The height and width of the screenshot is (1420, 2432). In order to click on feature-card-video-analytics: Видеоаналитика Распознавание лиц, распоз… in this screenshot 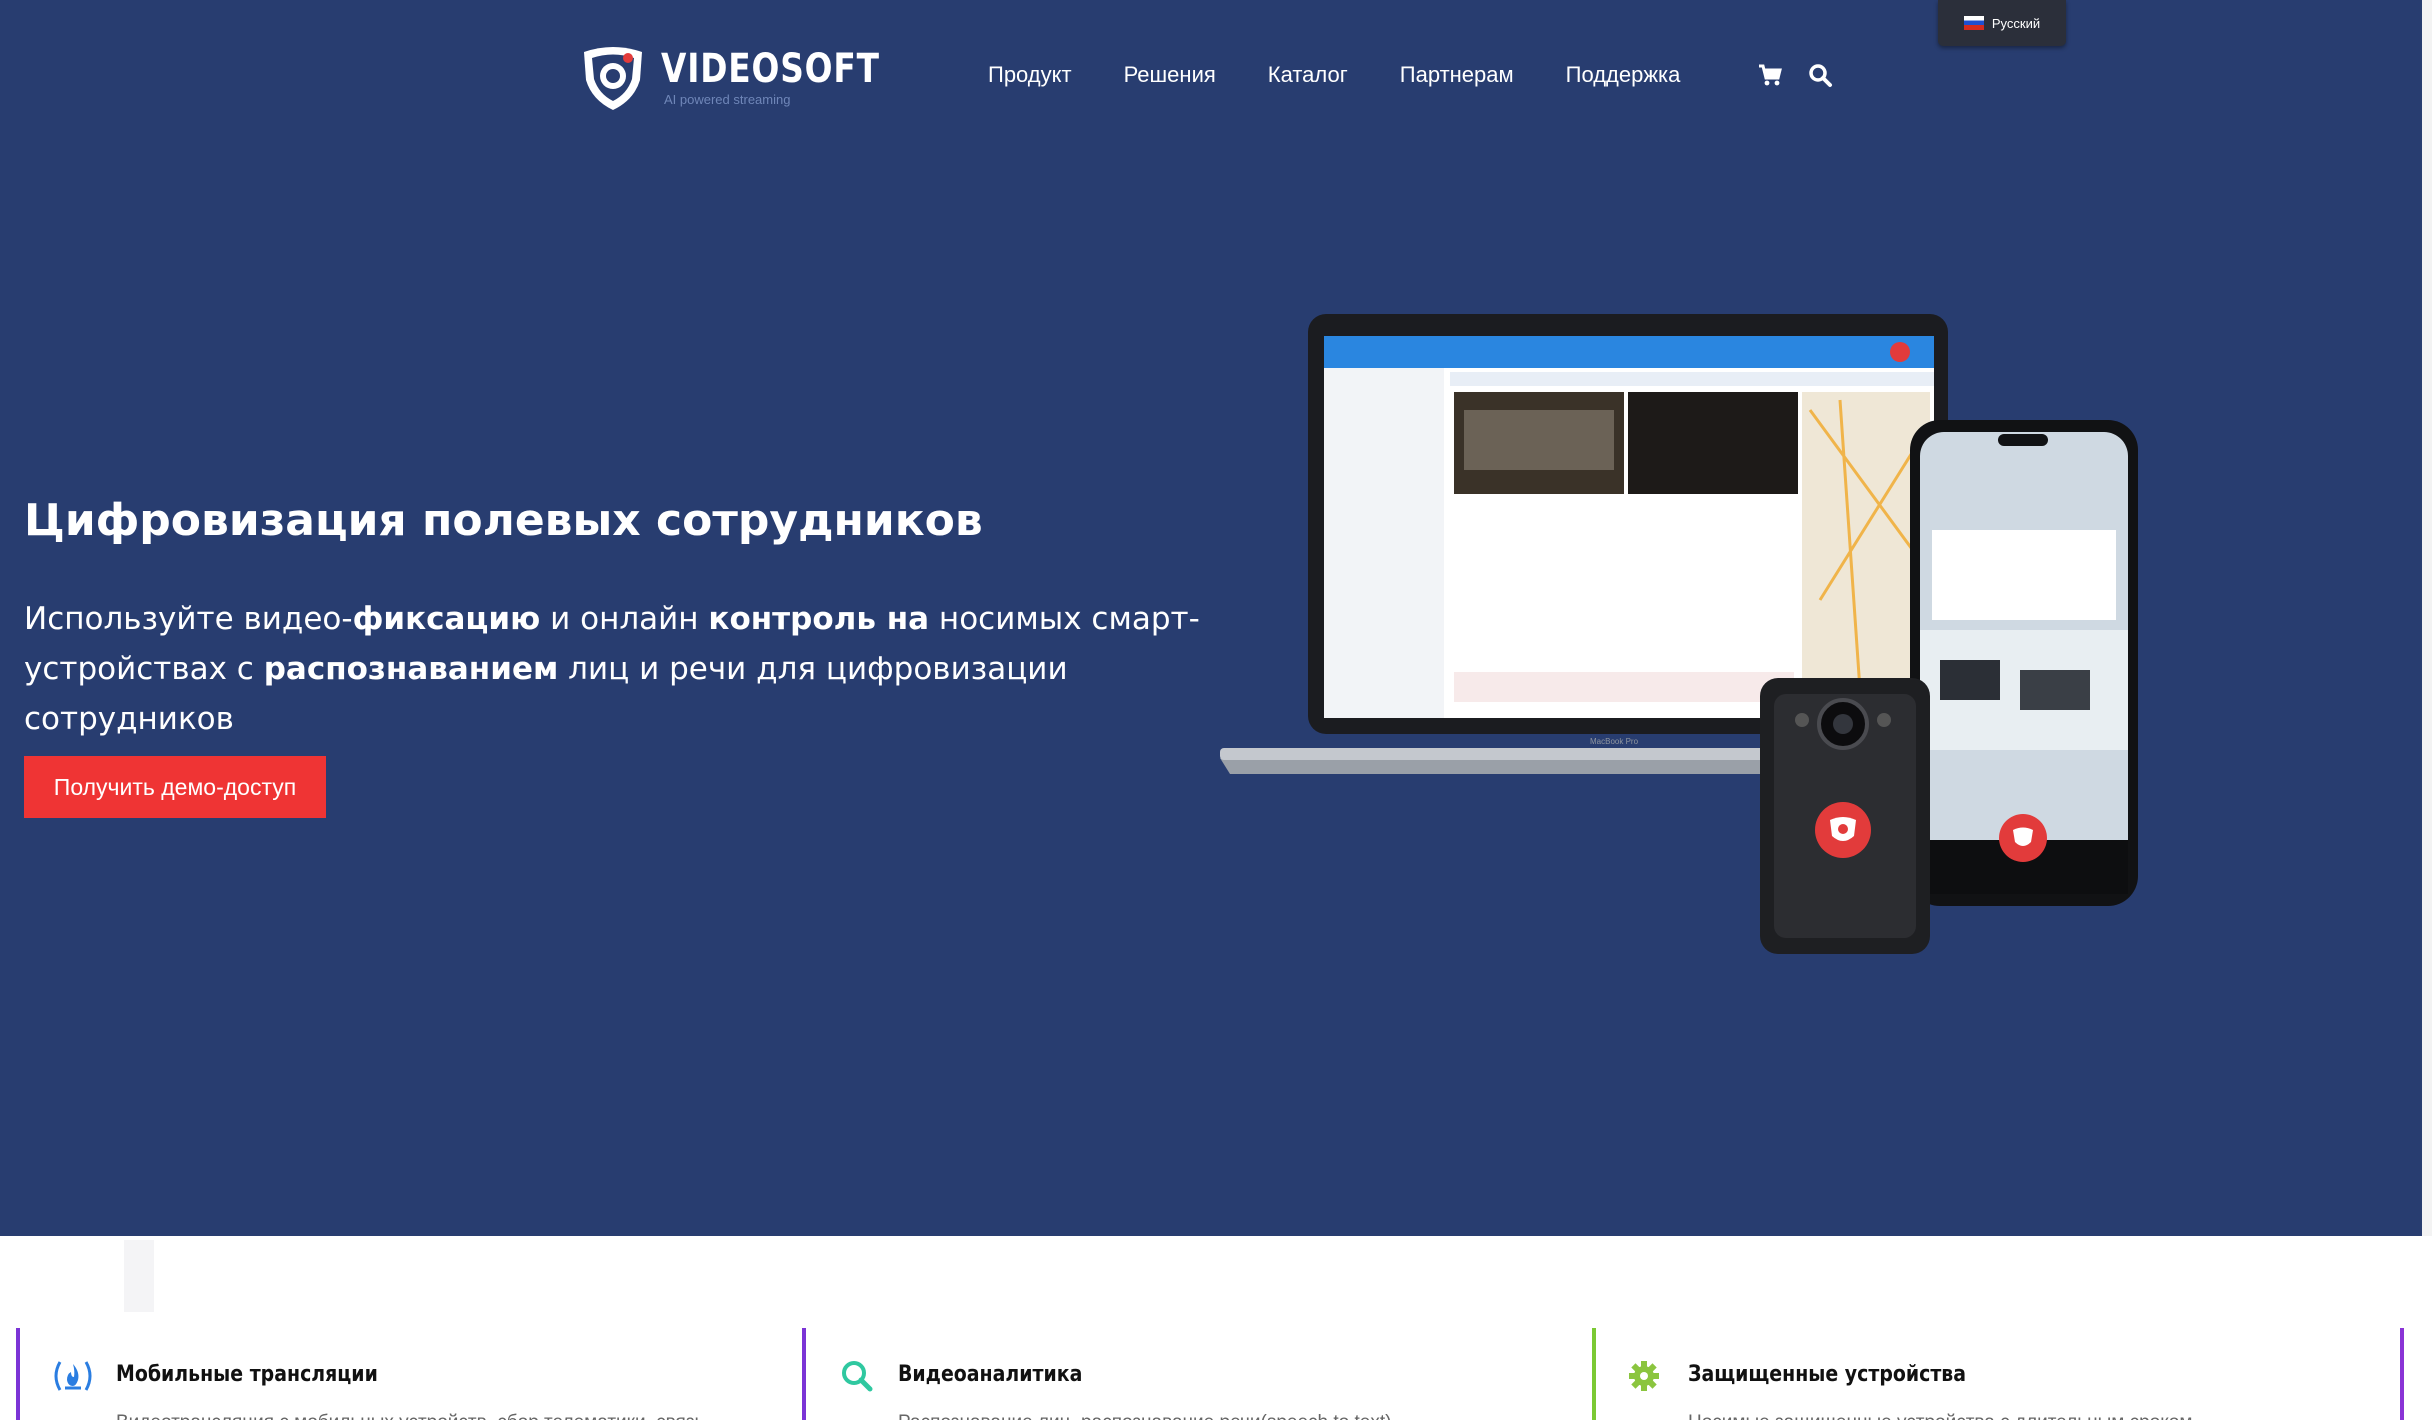, I will do `click(1192, 1374)`.